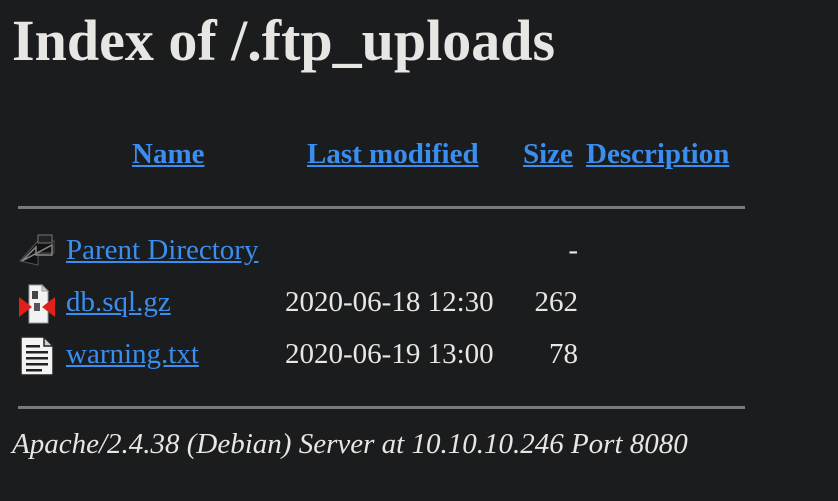 The width and height of the screenshot is (838, 501). Describe the element at coordinates (389, 354) in the screenshot. I see `last-modified-cell: 2020-06-19 13:00` at that location.